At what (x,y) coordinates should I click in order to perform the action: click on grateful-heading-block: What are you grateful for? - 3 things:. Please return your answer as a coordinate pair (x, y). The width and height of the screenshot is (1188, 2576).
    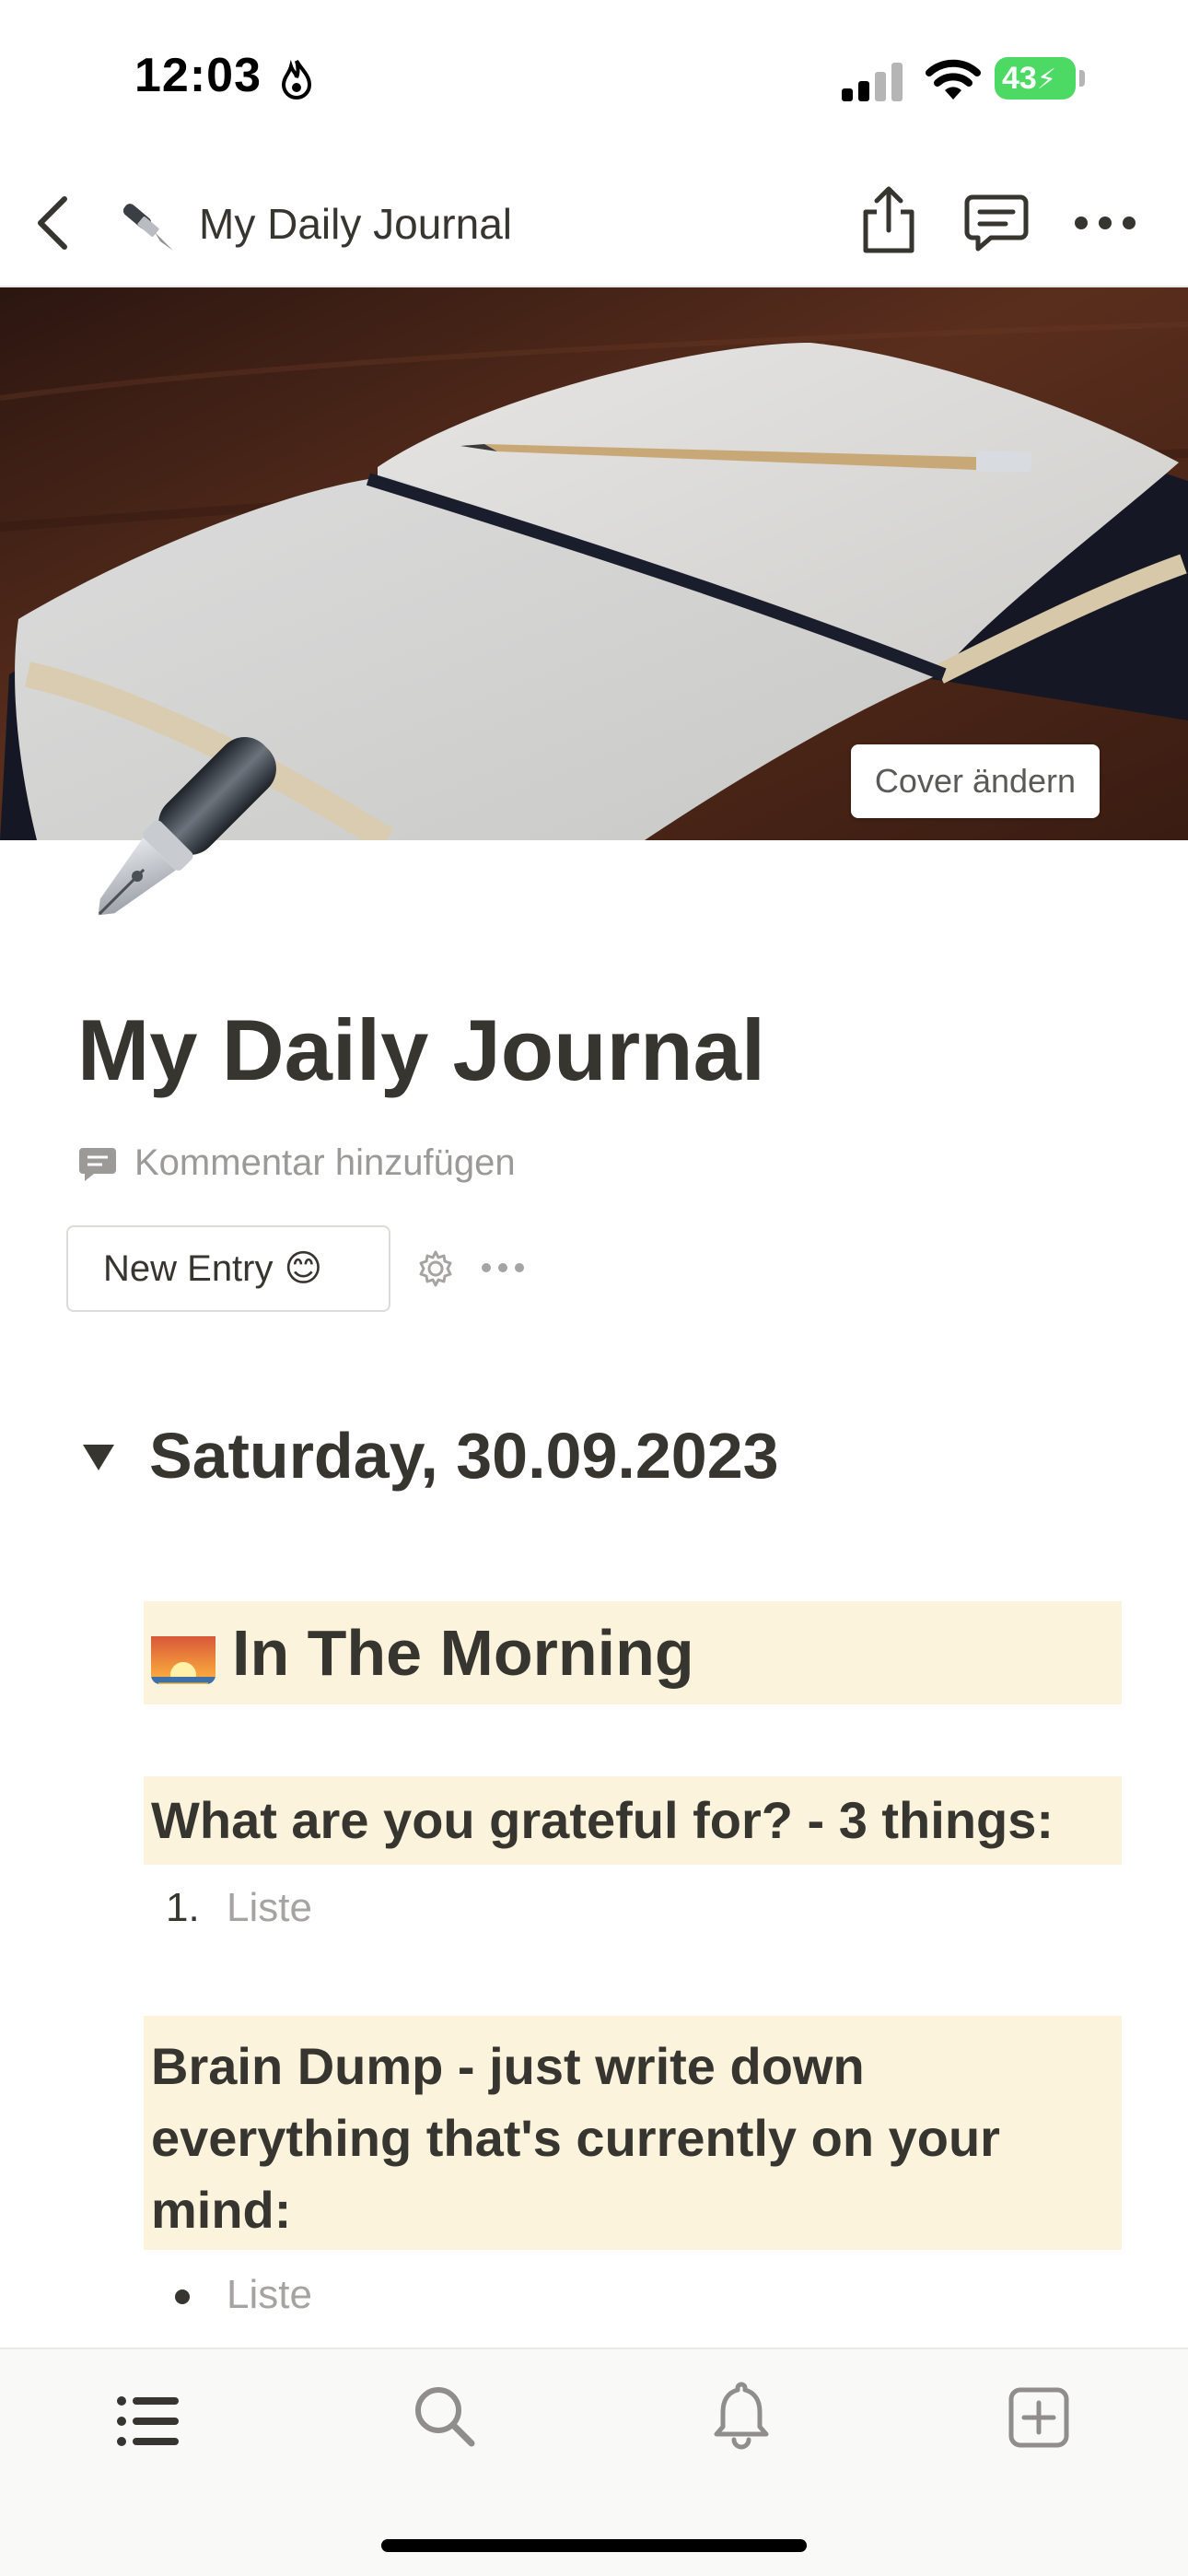
    Looking at the image, I should click on (633, 1820).